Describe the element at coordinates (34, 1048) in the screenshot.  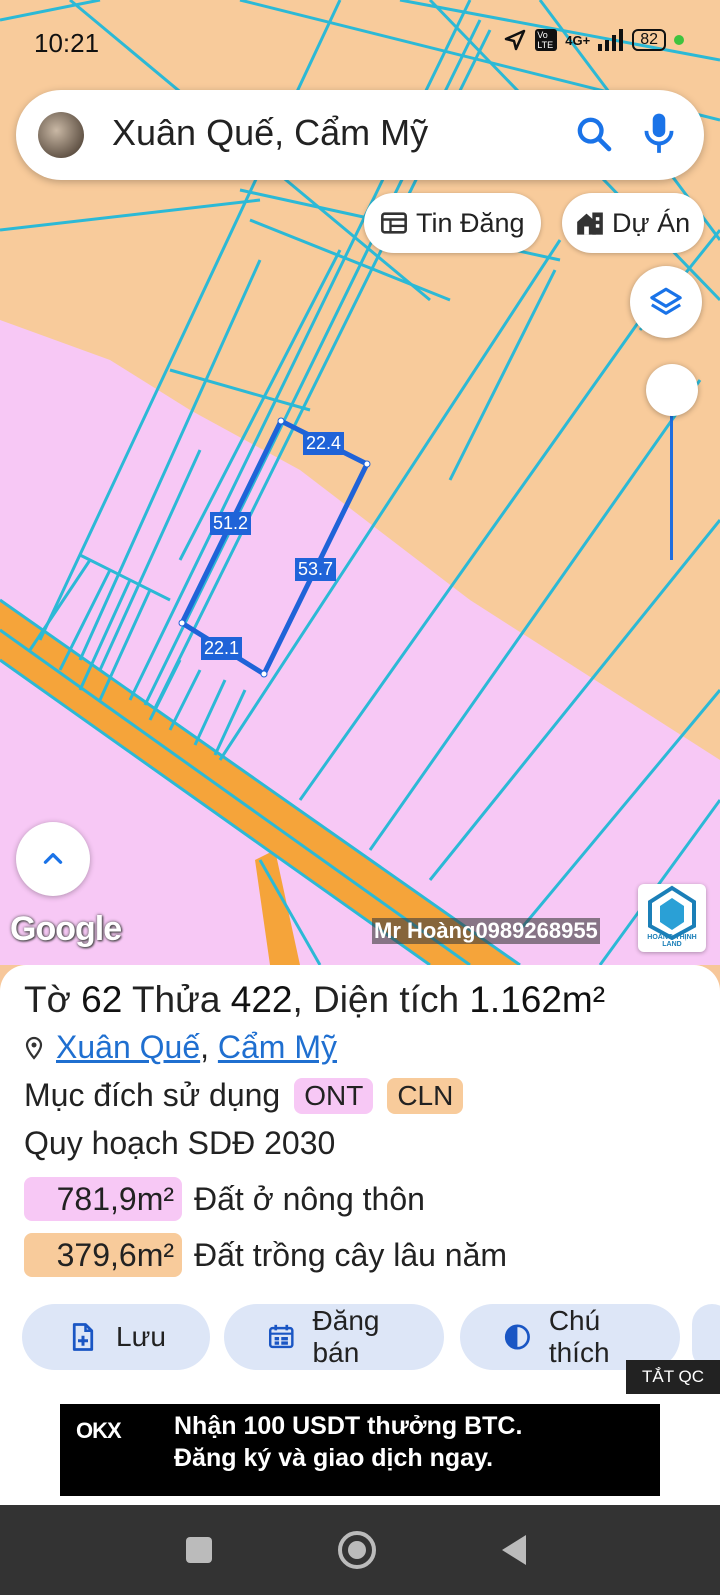
I see `location-pin-icon` at that location.